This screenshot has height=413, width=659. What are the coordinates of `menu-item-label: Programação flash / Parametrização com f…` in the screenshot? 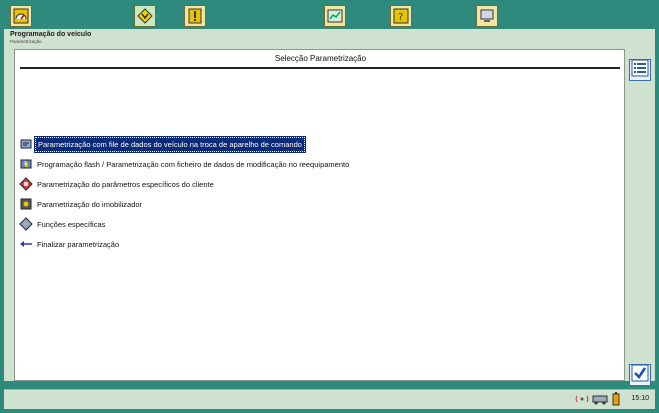 It's located at (193, 164).